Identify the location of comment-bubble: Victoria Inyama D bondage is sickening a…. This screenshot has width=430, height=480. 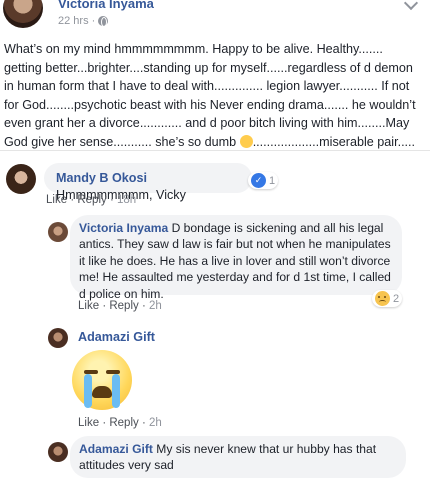
(236, 258).